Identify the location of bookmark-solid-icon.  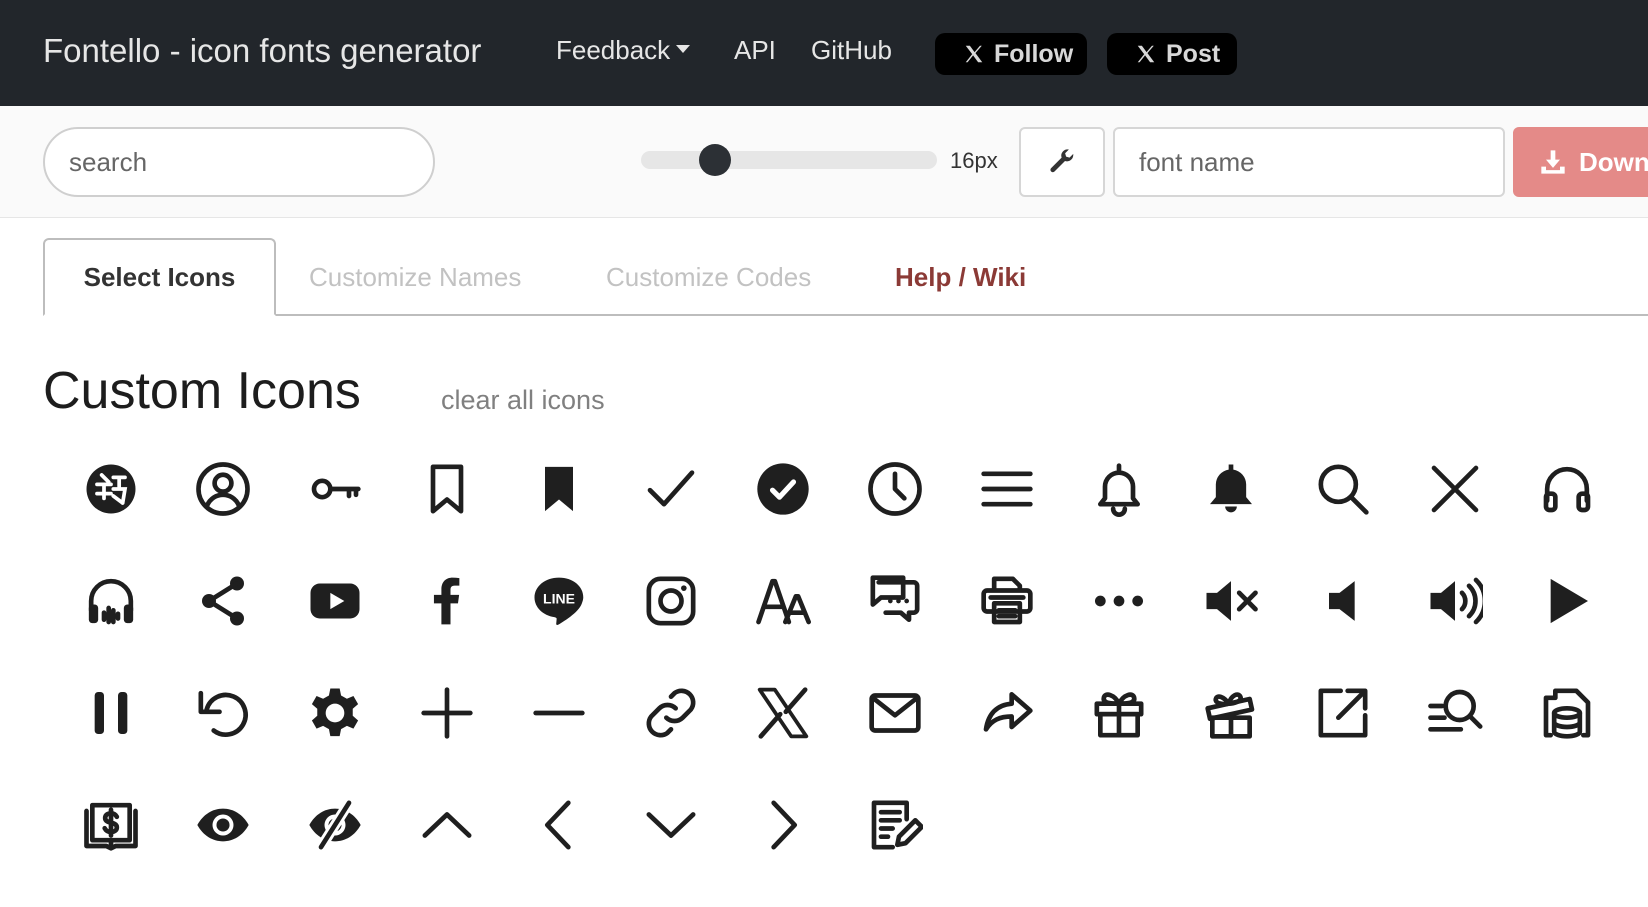
(559, 489).